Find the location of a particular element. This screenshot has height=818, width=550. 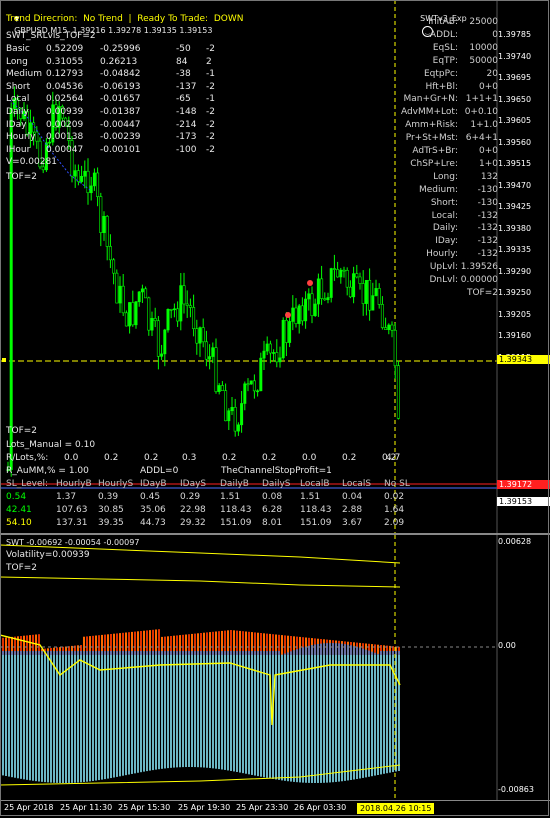

sl-cell: 1.37 is located at coordinates (66, 497).